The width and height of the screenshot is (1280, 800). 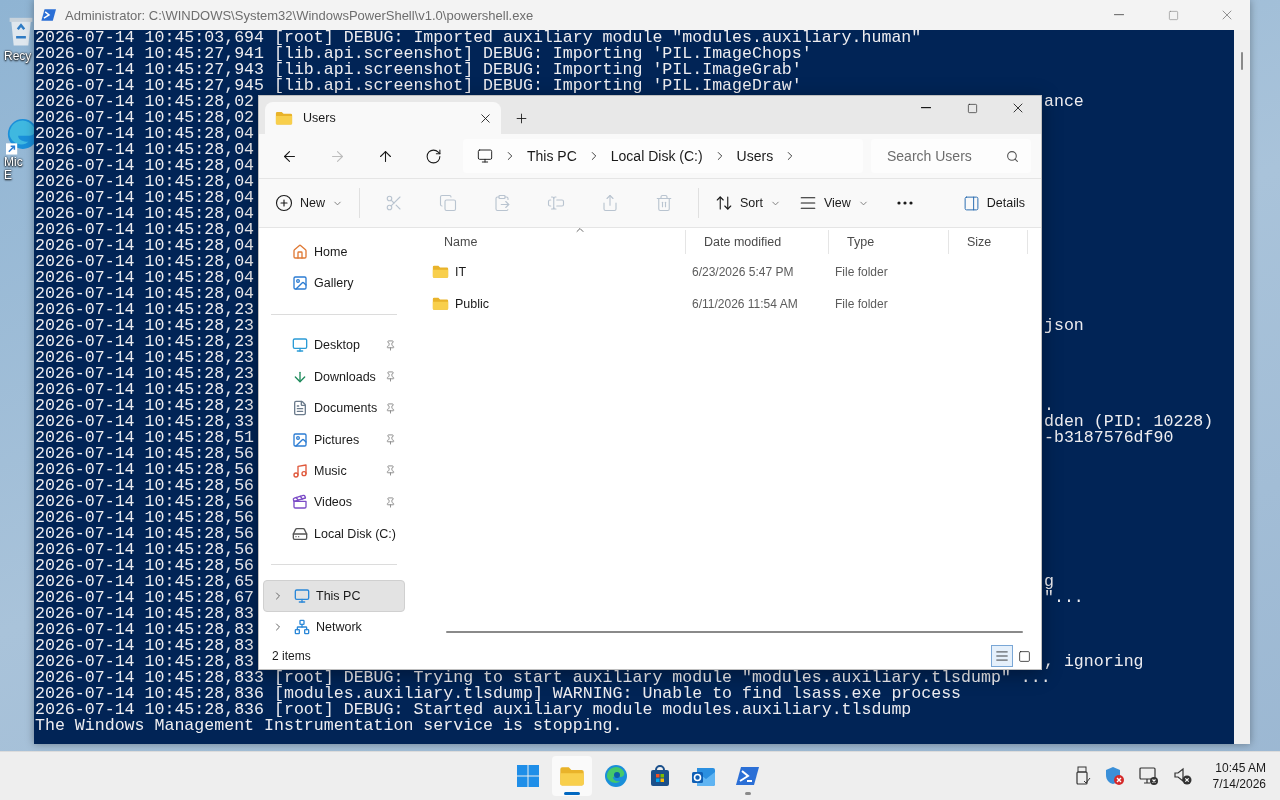 I want to click on type-cell-text: File folder, so click(x=861, y=304).